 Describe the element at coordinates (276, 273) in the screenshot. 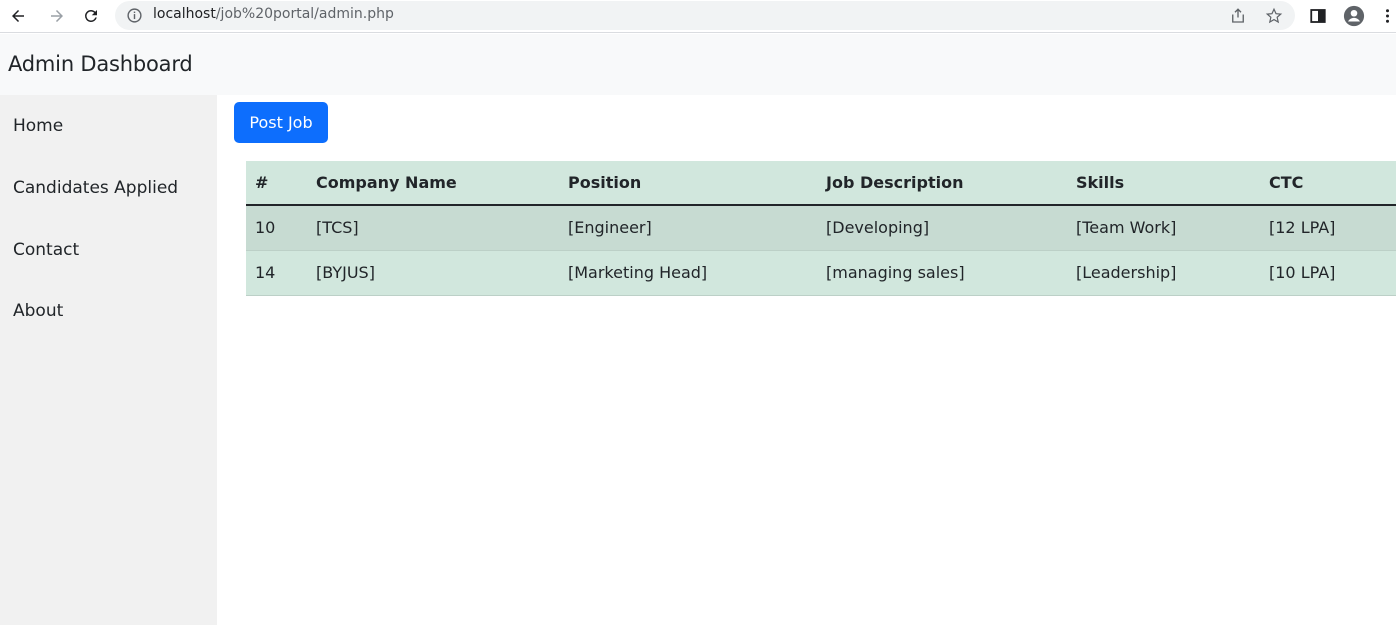

I see `cell-id: 14` at that location.